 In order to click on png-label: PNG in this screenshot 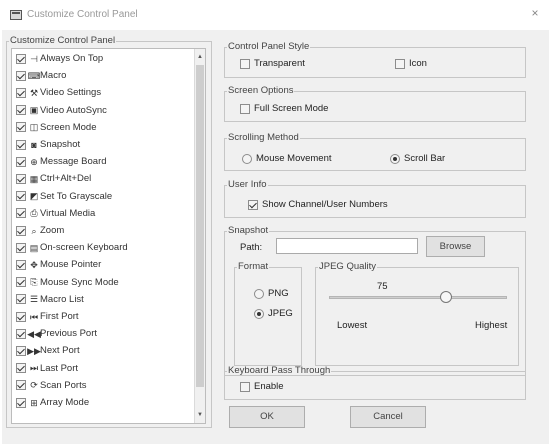, I will do `click(278, 293)`.